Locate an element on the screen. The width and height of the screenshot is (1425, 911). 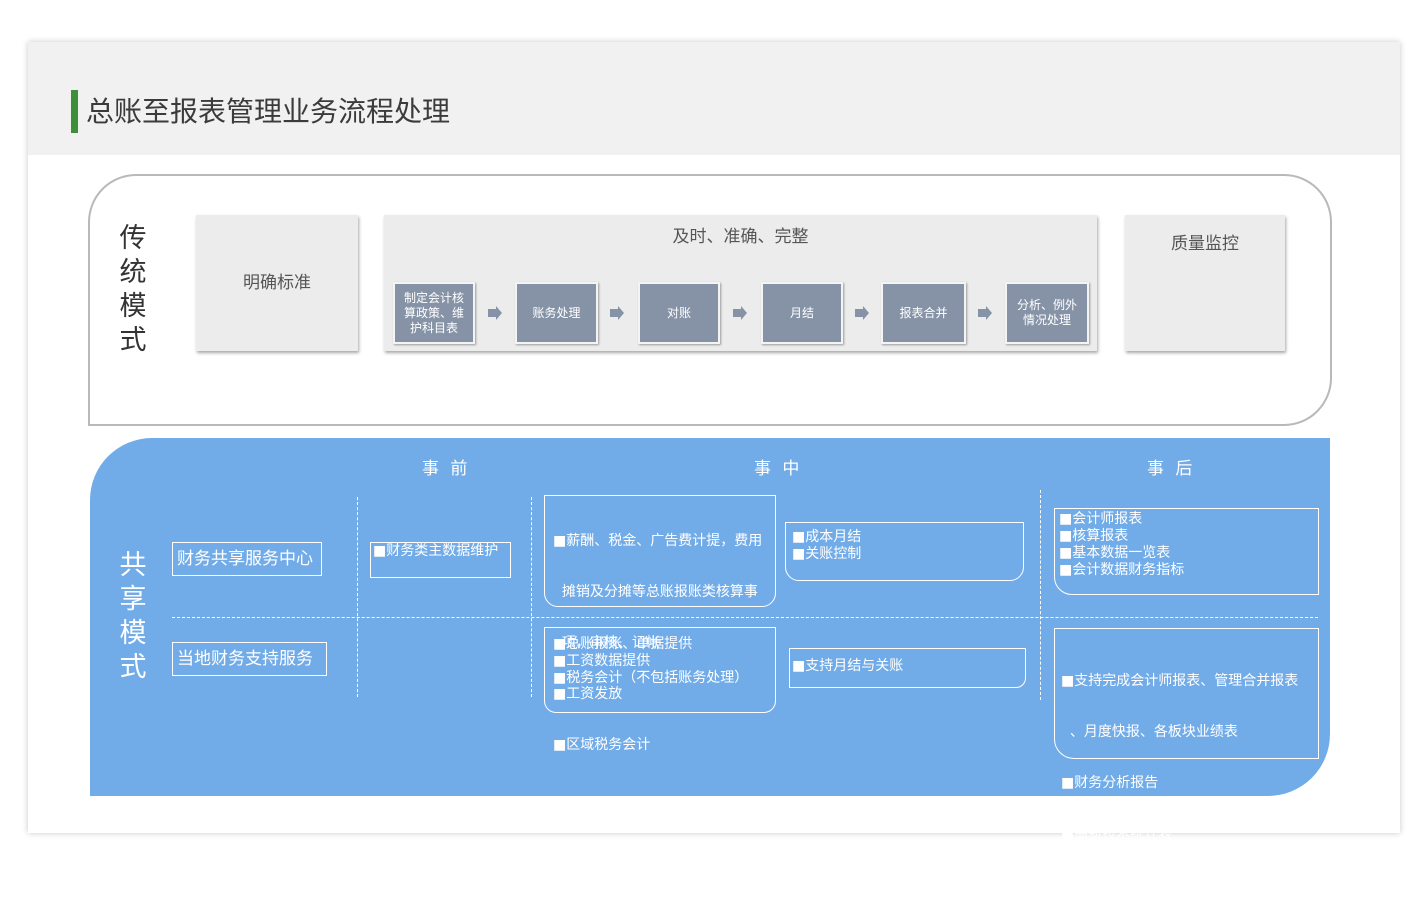
quality-label: 质量监控 is located at coordinates (1205, 244).